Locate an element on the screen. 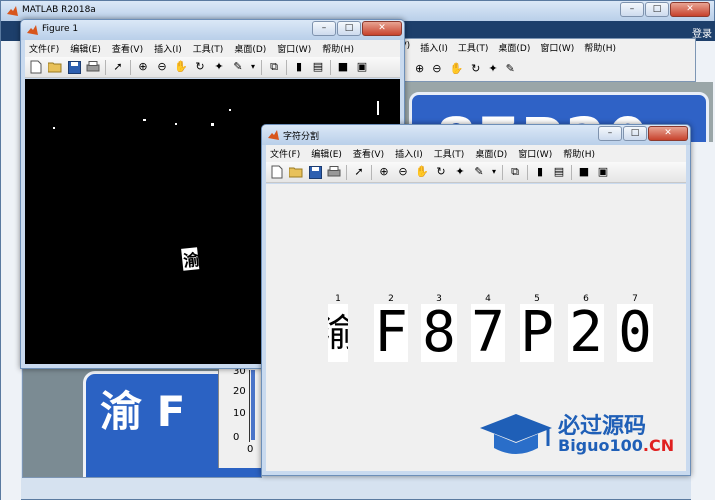  watermark-domain: Biguo100.CN is located at coordinates (616, 445).